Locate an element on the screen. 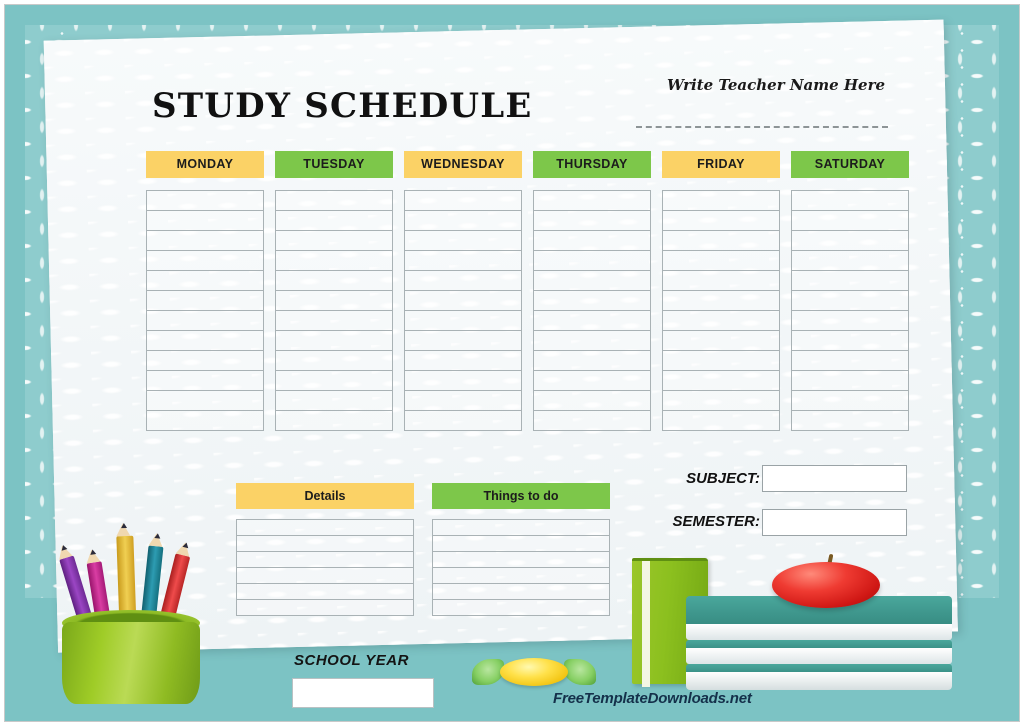  day-table-friday is located at coordinates (721, 310).